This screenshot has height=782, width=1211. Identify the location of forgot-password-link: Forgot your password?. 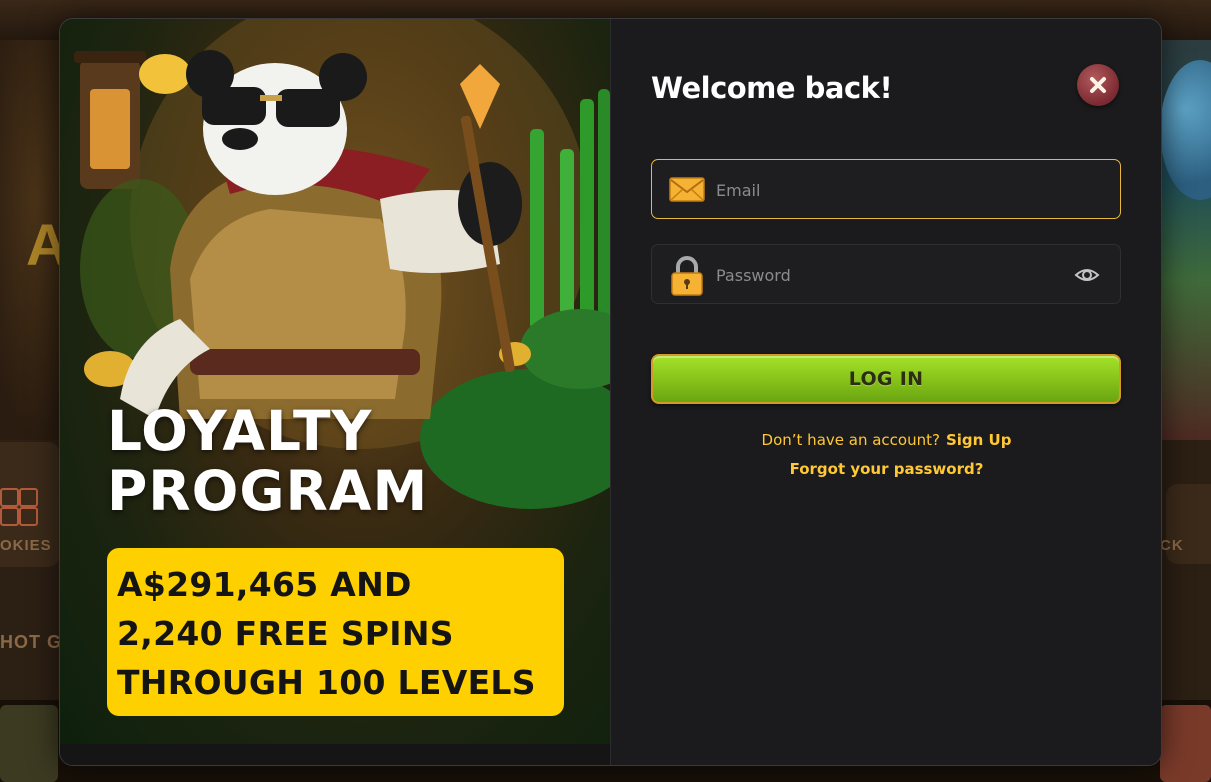
(886, 469).